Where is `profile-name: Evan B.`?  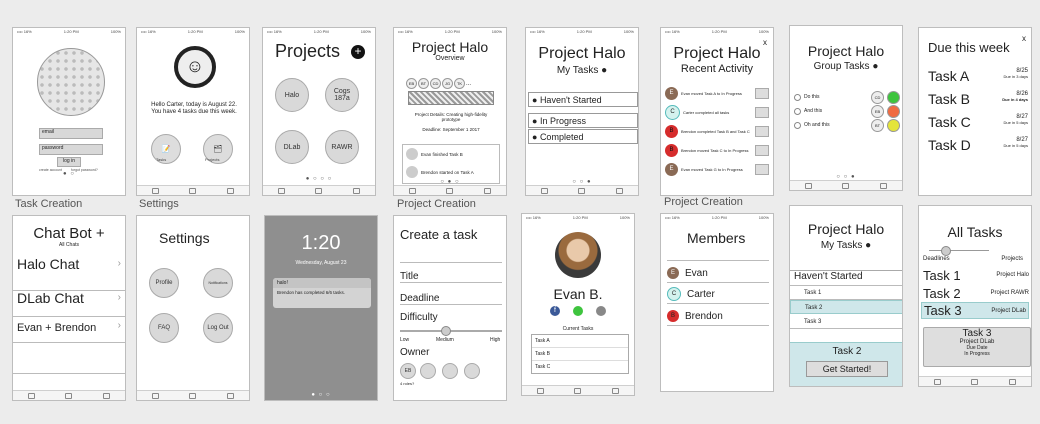
profile-name: Evan B. is located at coordinates (578, 294).